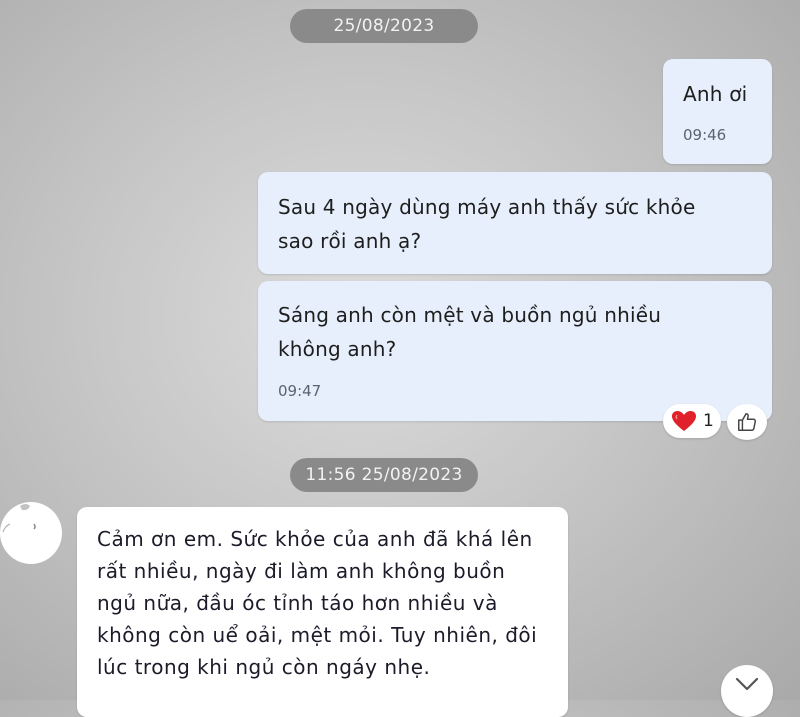  I want to click on thumbs-up-icon, so click(747, 422).